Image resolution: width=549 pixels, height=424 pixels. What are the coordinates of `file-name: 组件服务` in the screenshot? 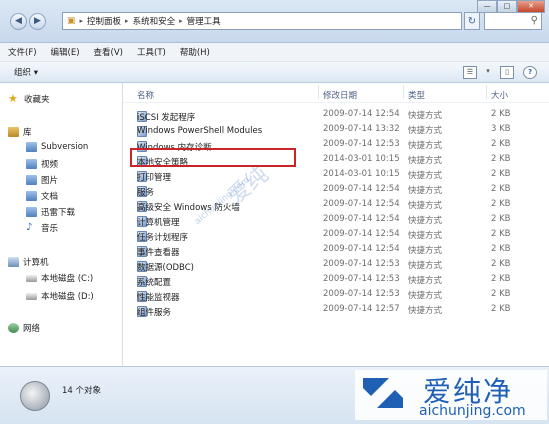 It's located at (154, 313).